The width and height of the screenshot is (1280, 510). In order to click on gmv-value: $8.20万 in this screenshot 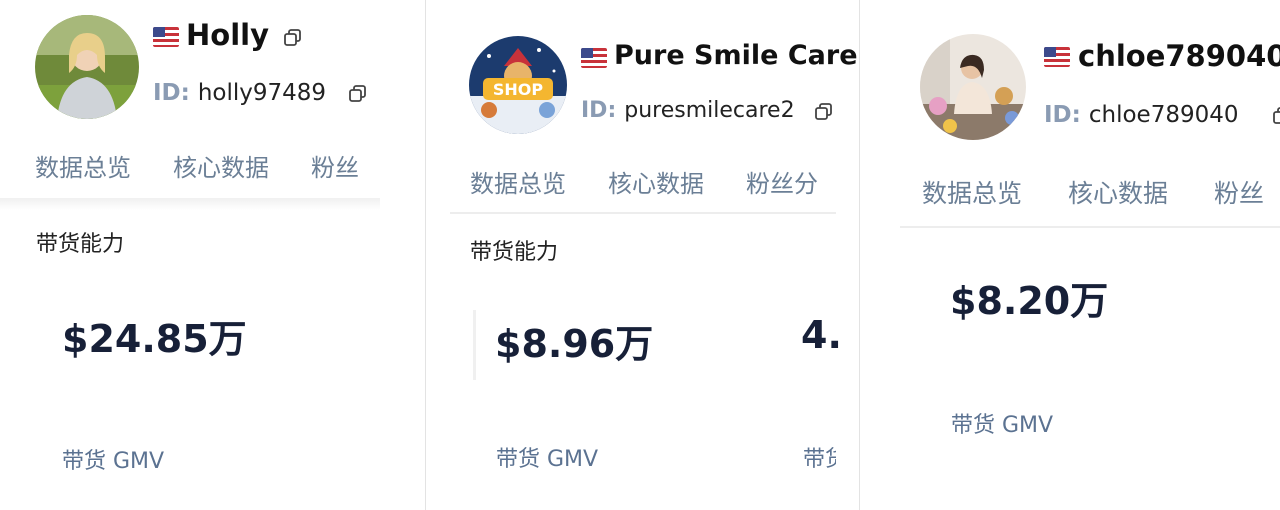, I will do `click(1029, 301)`.